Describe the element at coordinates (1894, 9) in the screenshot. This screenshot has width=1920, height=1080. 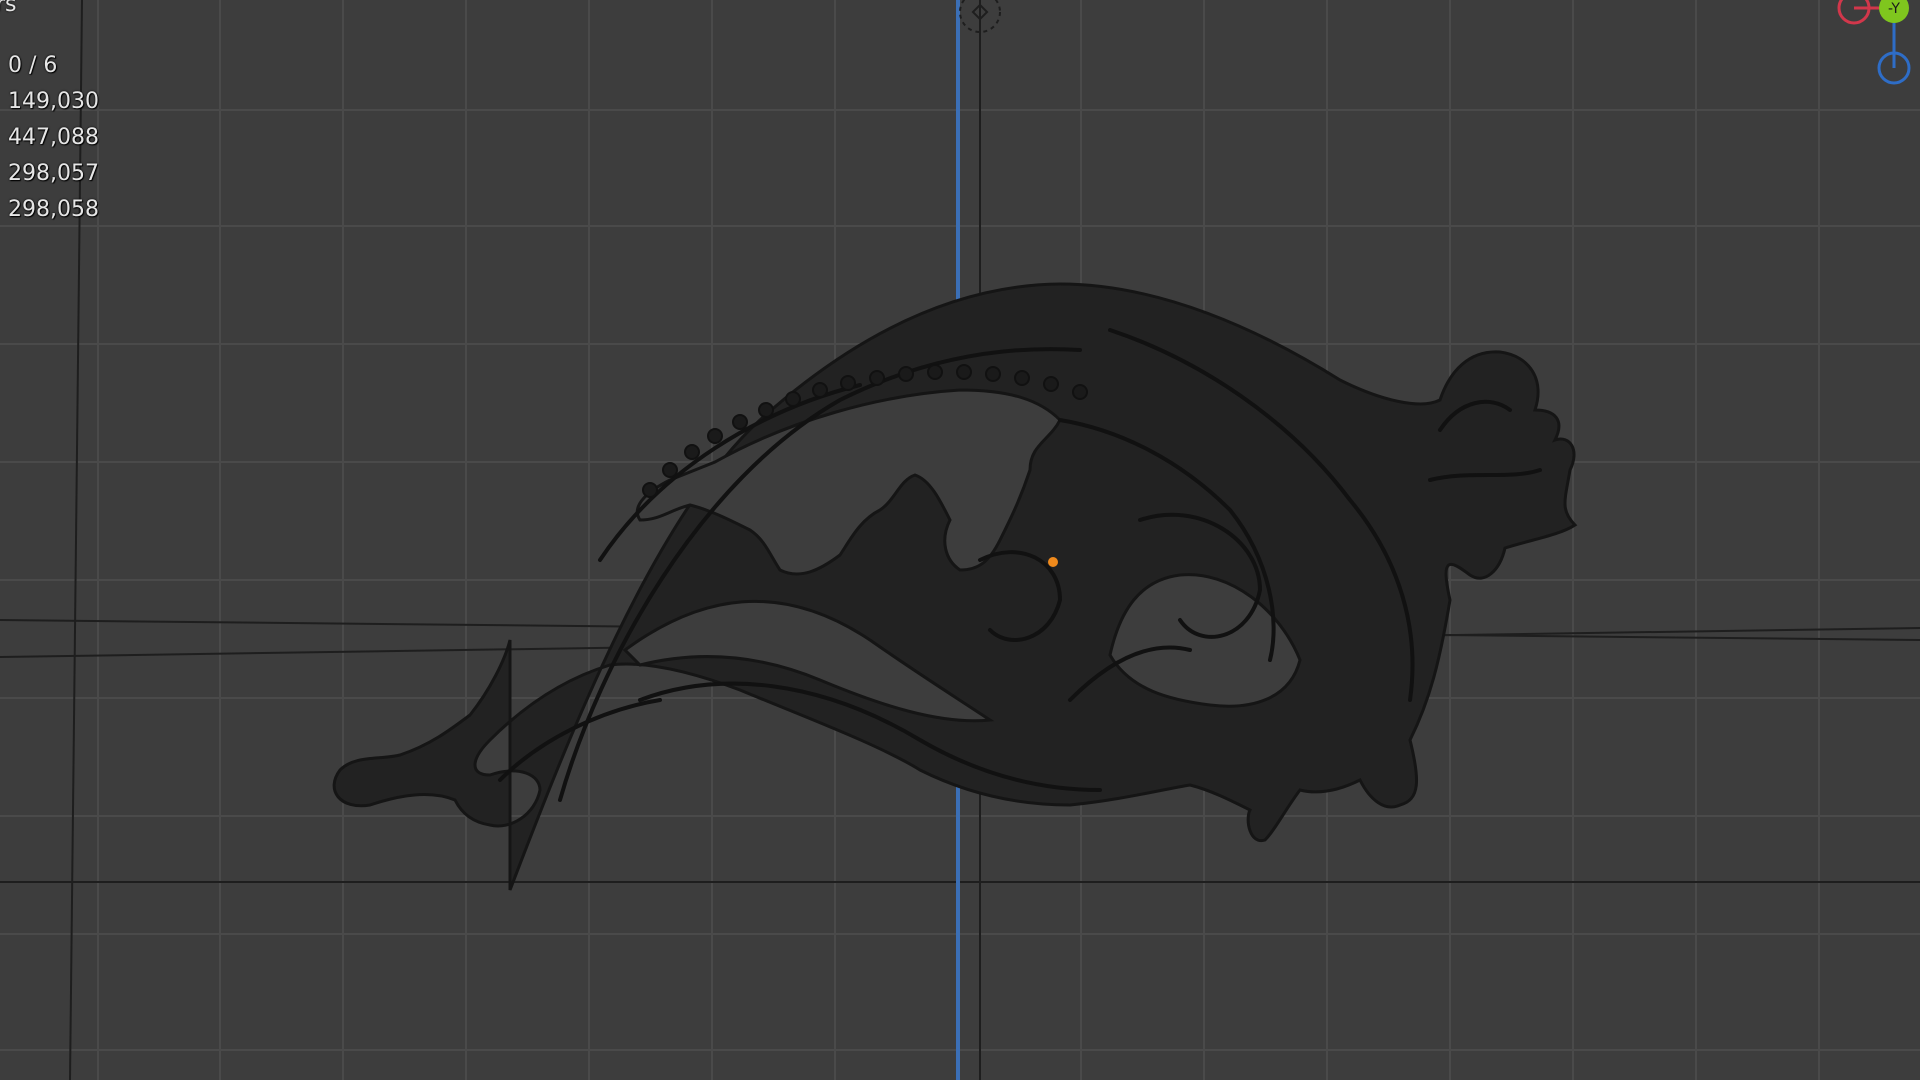
I see `gizmo-y-label: -Y` at that location.